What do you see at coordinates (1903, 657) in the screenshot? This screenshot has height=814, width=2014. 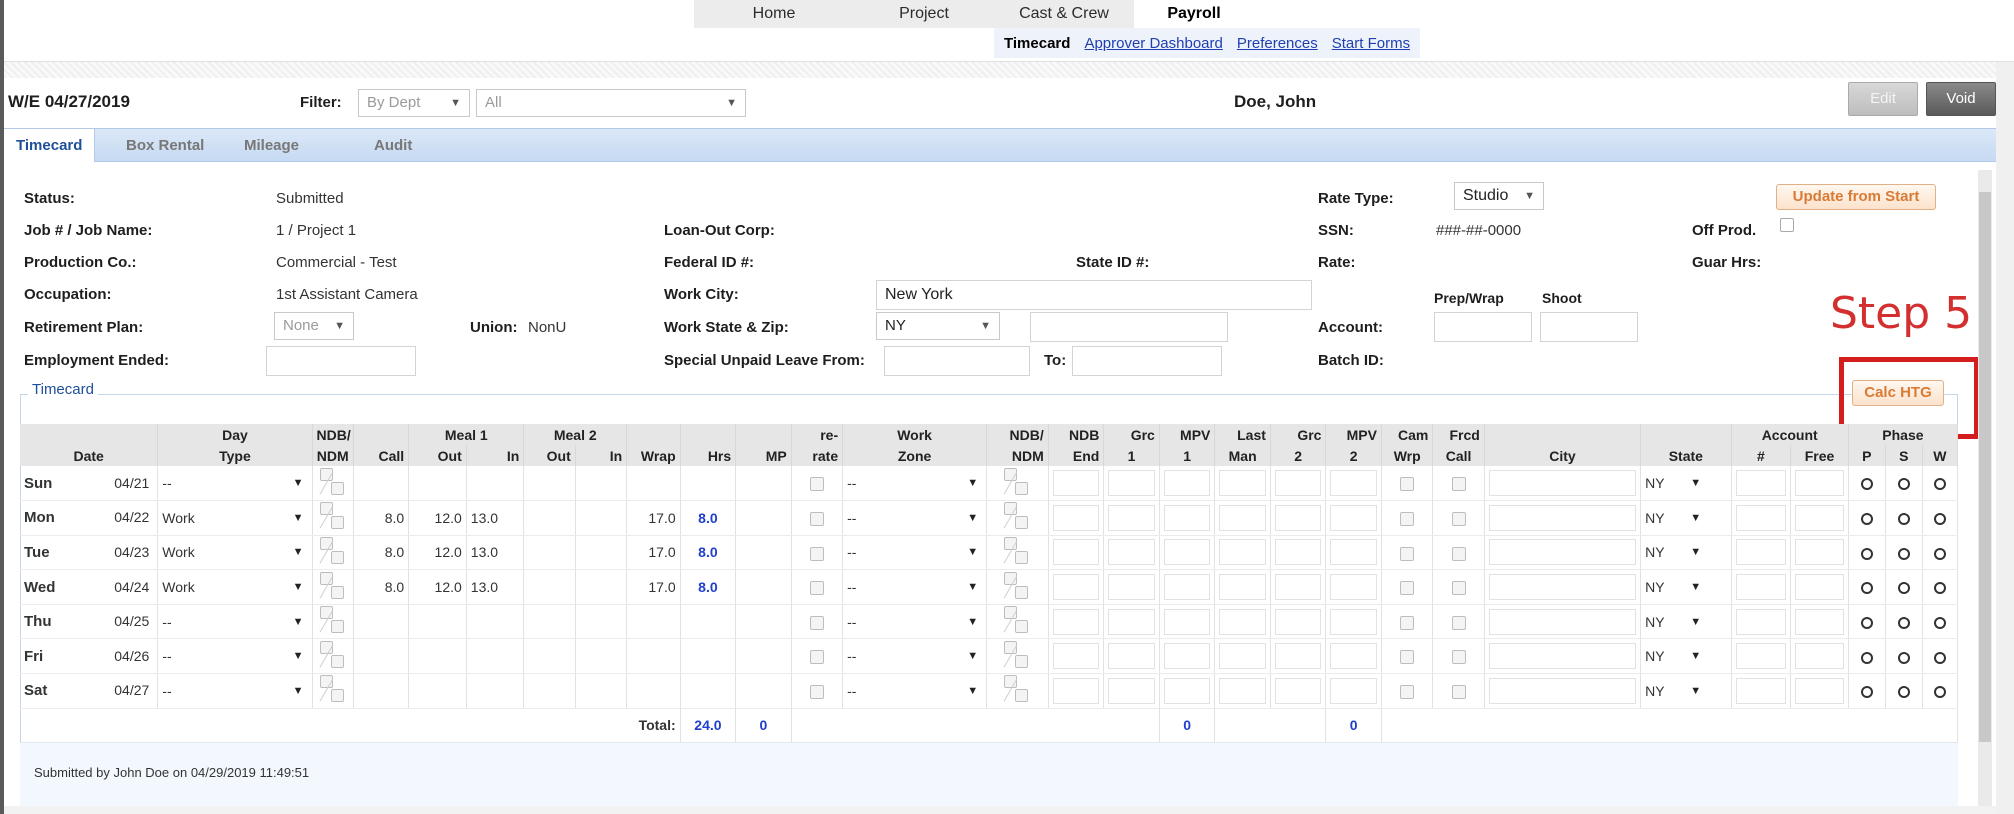 I see `phase-s-radio` at bounding box center [1903, 657].